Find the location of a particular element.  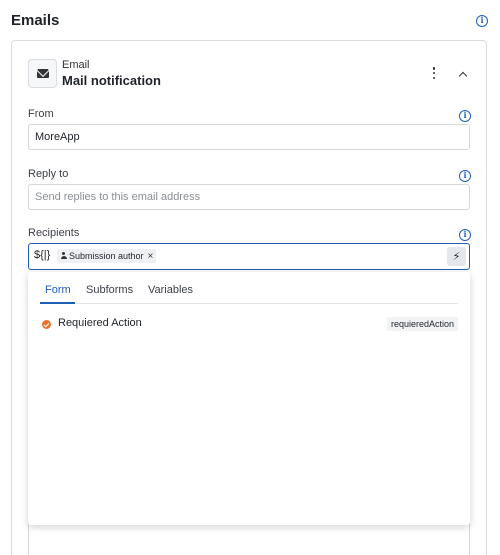

from-field: MoreApp is located at coordinates (249, 137).